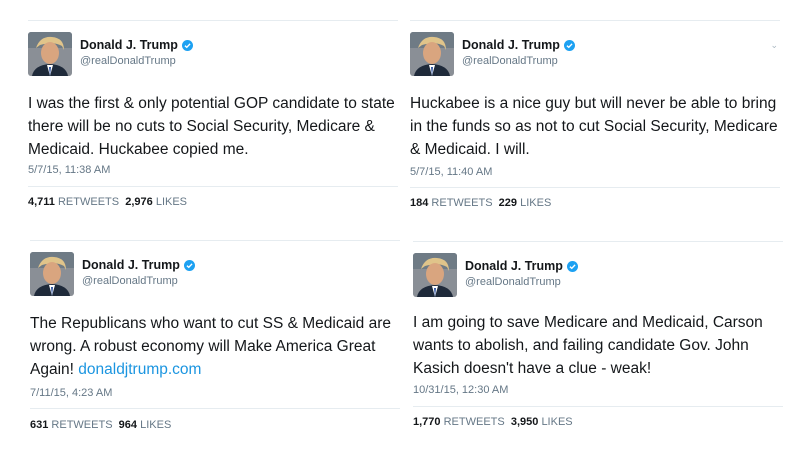 The height and width of the screenshot is (450, 800). What do you see at coordinates (427, 422) in the screenshot?
I see `retweet-count: 1,770` at bounding box center [427, 422].